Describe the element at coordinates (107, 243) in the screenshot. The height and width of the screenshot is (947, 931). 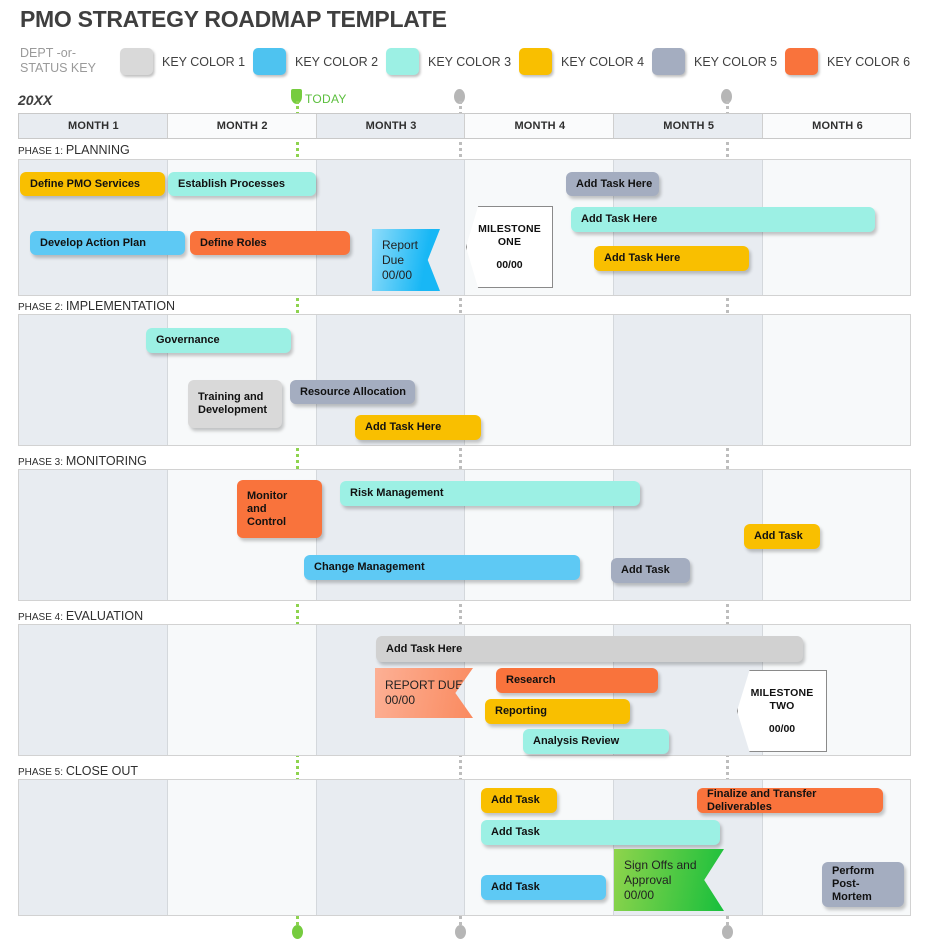
I see `task-develop-action-plan: Develop Action Plan` at that location.